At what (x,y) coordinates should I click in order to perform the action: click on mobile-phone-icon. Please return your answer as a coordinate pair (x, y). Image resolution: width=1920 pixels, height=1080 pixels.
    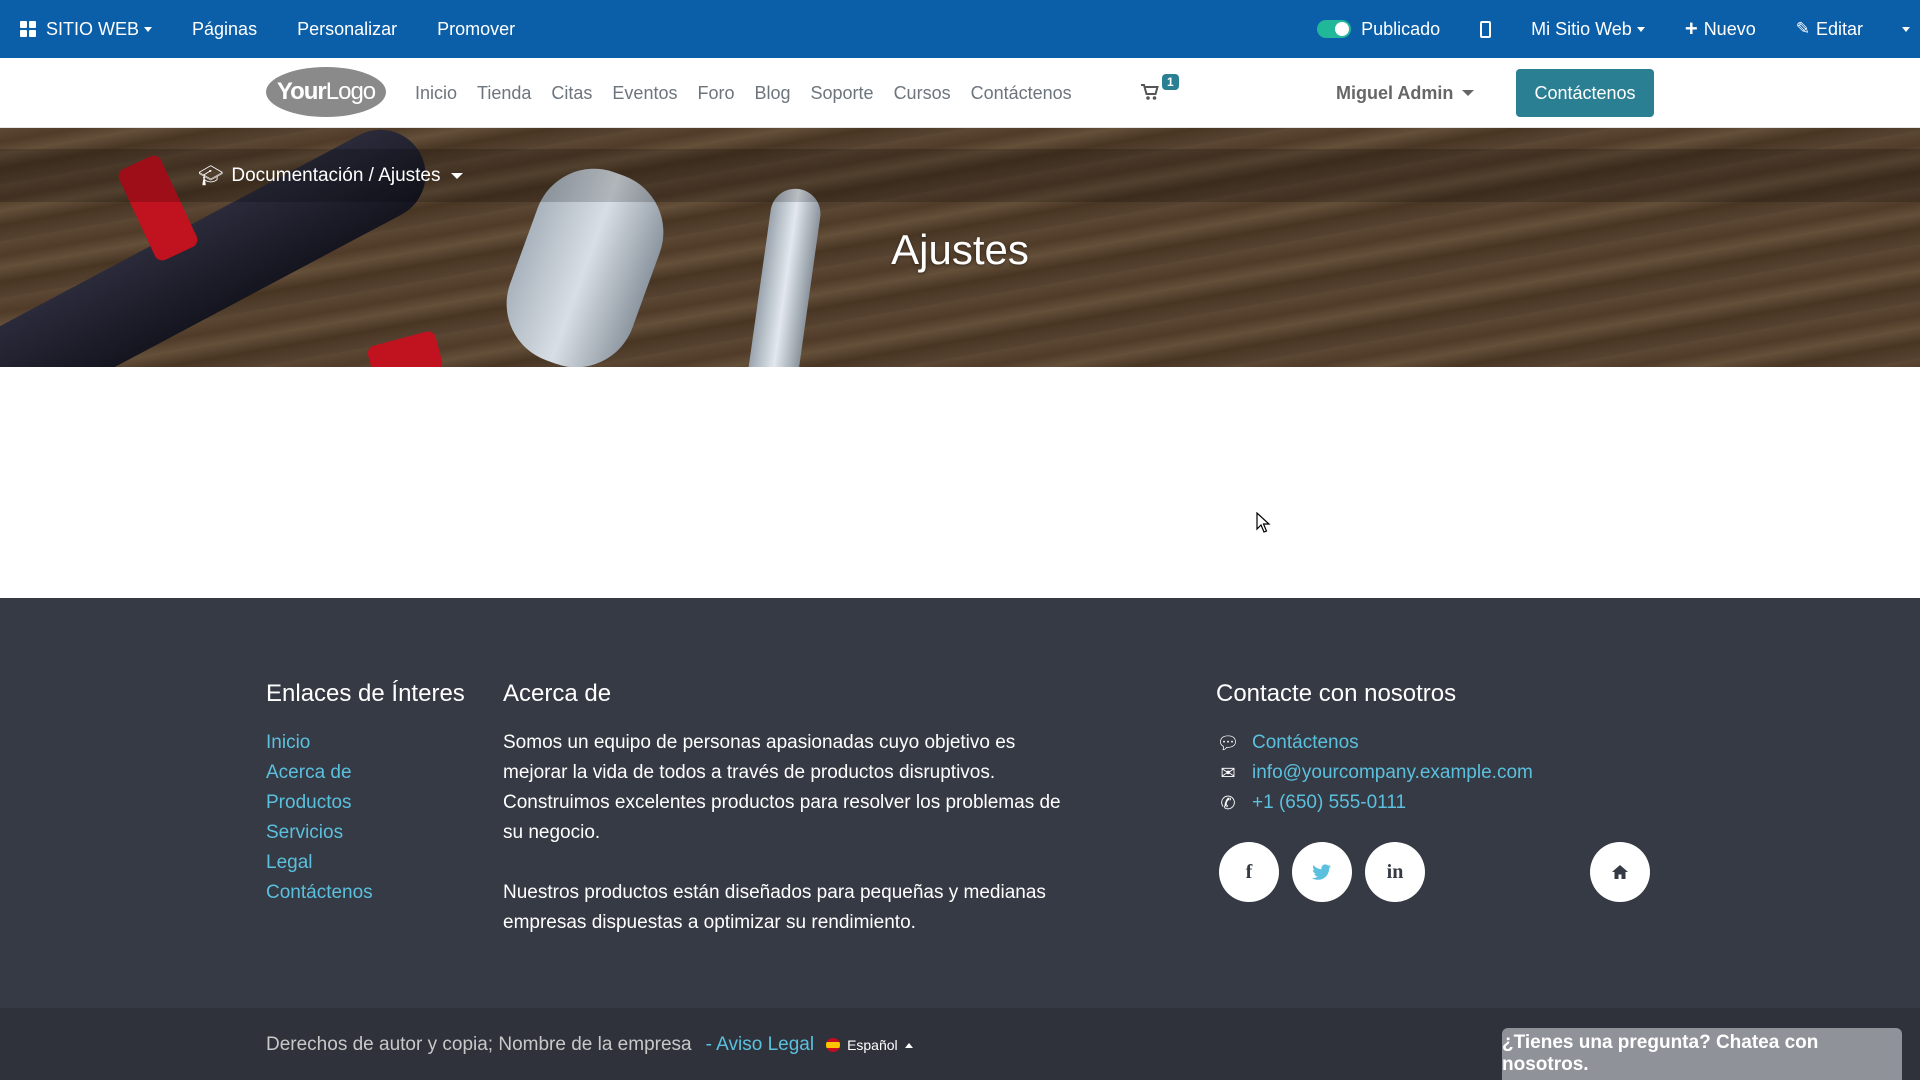
    Looking at the image, I should click on (1486, 29).